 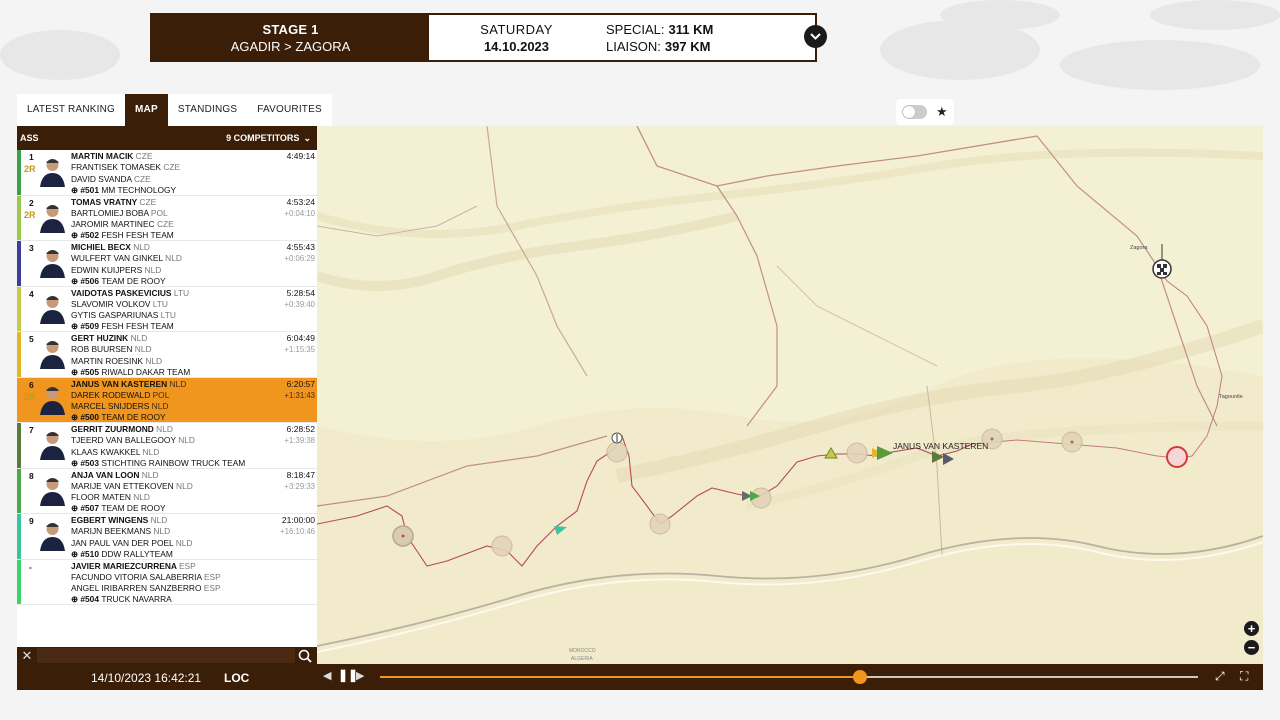 I want to click on time-mode: LOC, so click(x=236, y=678).